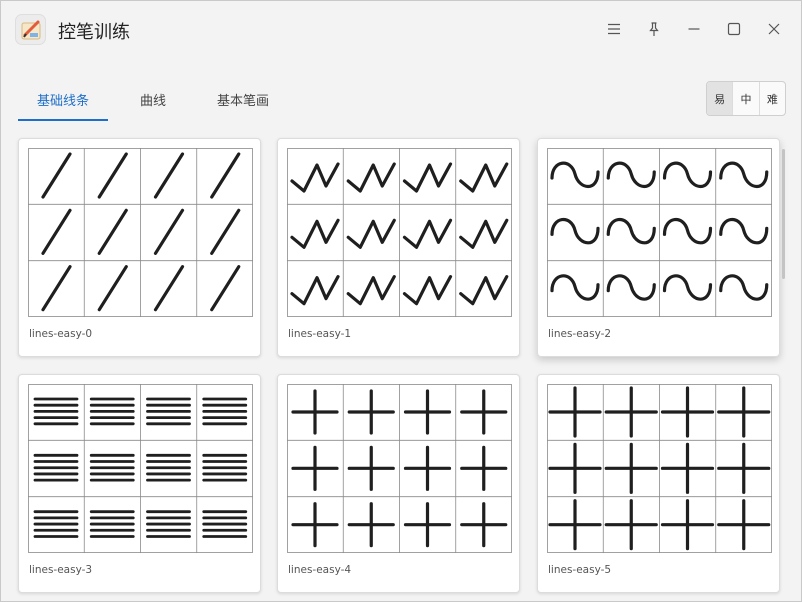  Describe the element at coordinates (614, 29) in the screenshot. I see `menu-icon` at that location.